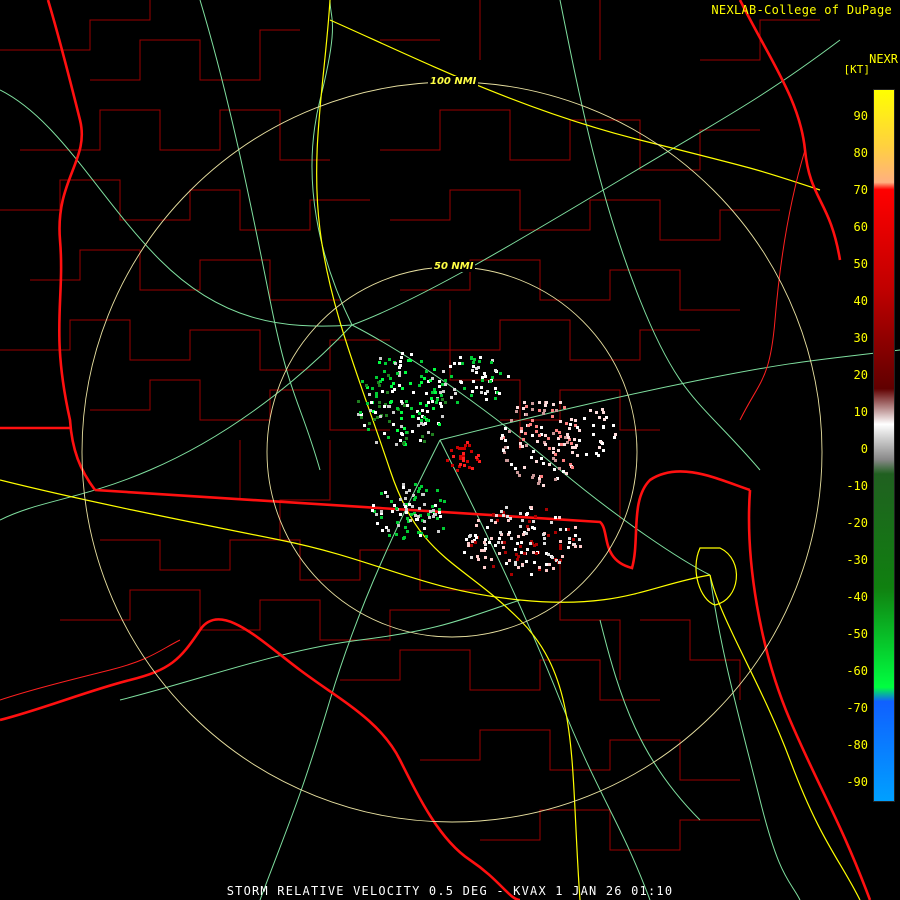  What do you see at coordinates (857, 708) in the screenshot?
I see `scale-tick: -70` at bounding box center [857, 708].